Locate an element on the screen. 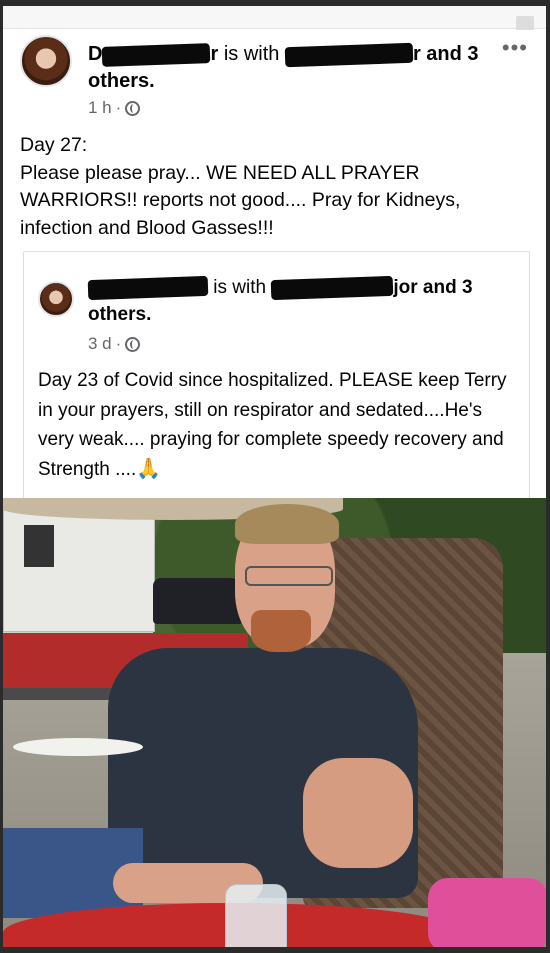  photo-car is located at coordinates (198, 601).